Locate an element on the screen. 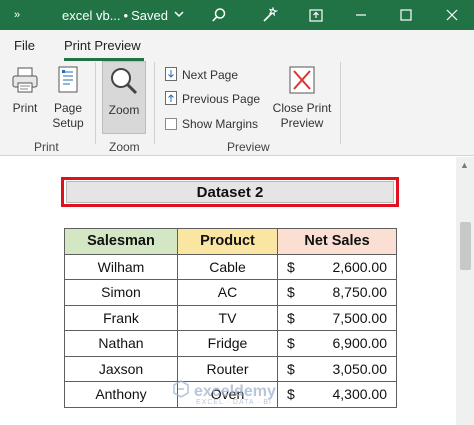 The width and height of the screenshot is (474, 425). close-print-label-line1: Close Print is located at coordinates (302, 108).